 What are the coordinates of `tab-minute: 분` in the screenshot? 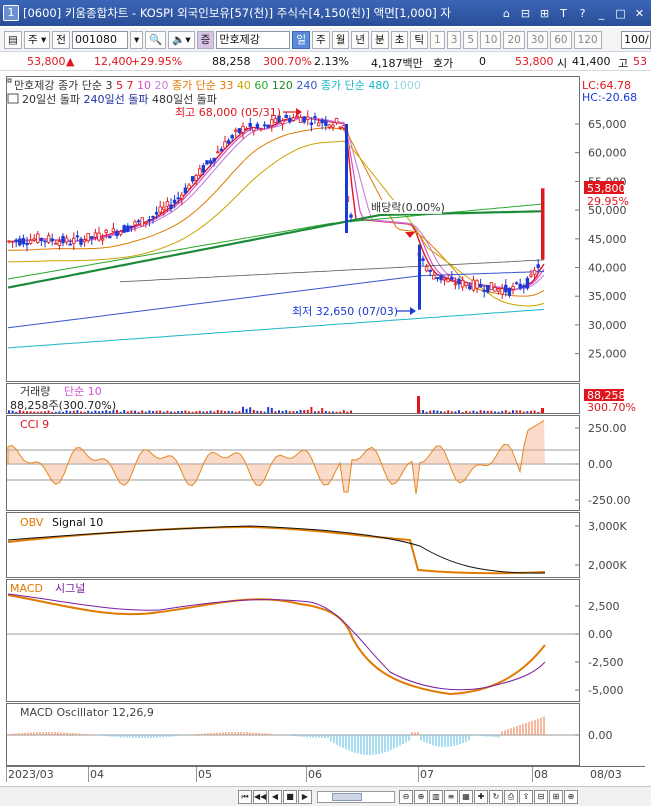 It's located at (380, 39).